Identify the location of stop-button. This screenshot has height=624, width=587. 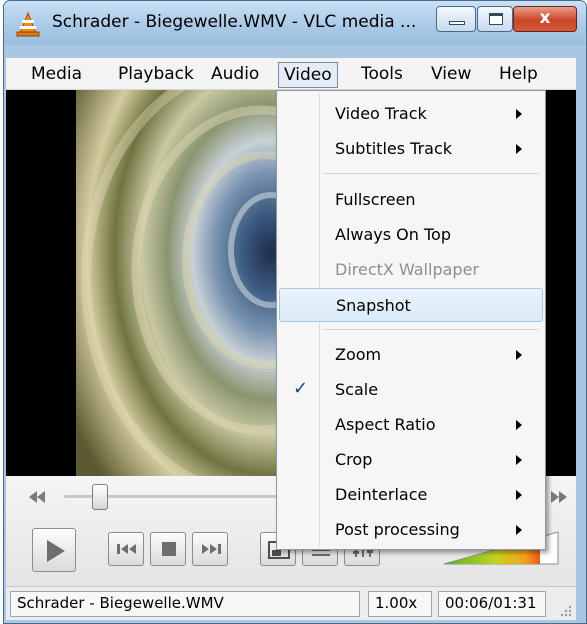
(168, 549).